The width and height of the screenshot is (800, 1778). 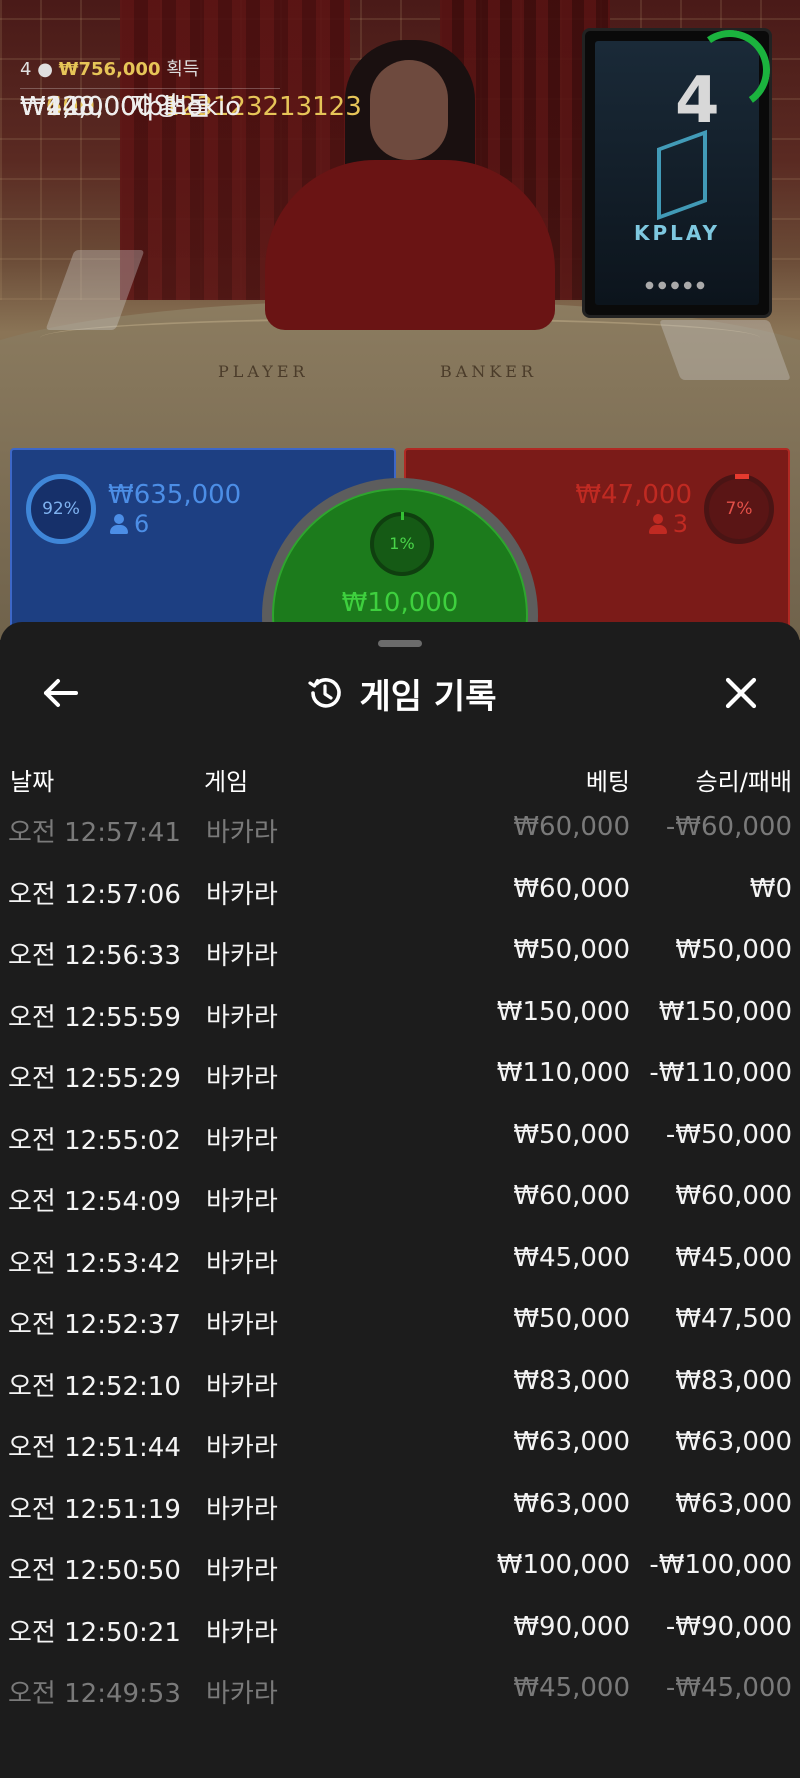 I want to click on row-time: 오전 12:52:10, so click(x=94, y=1387).